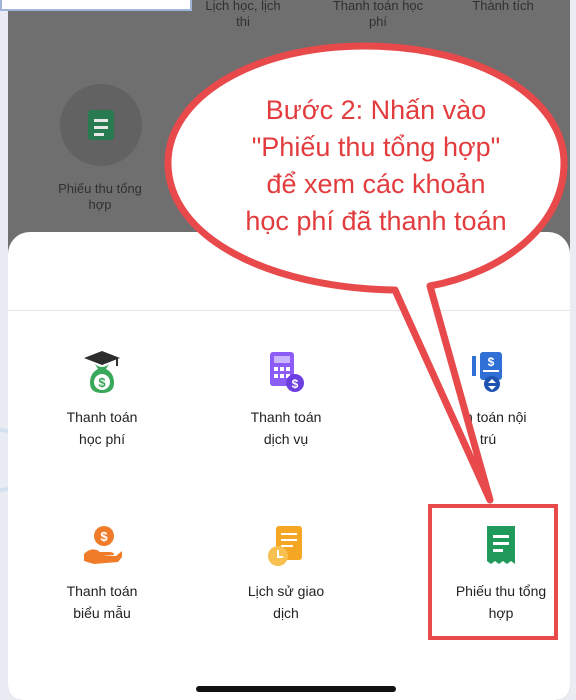 The height and width of the screenshot is (700, 576). I want to click on money-bag-graduation-icon: $, so click(102, 372).